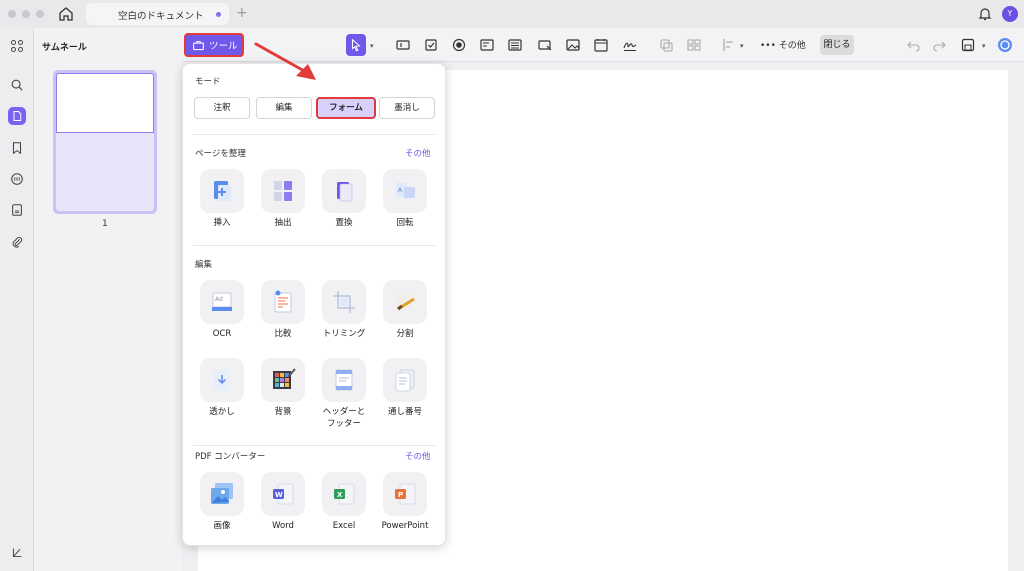  I want to click on cursor-icon, so click(356, 45).